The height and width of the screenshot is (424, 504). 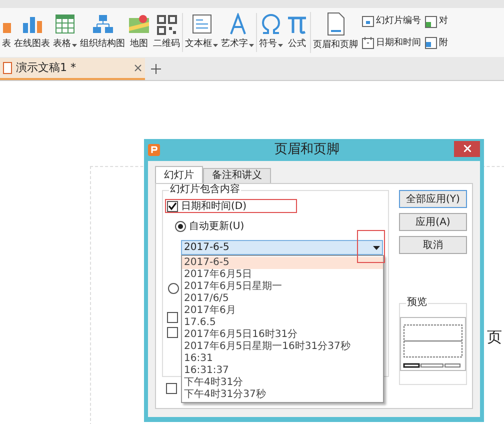 I want to click on dropdown-option: 16:31, so click(x=282, y=359).